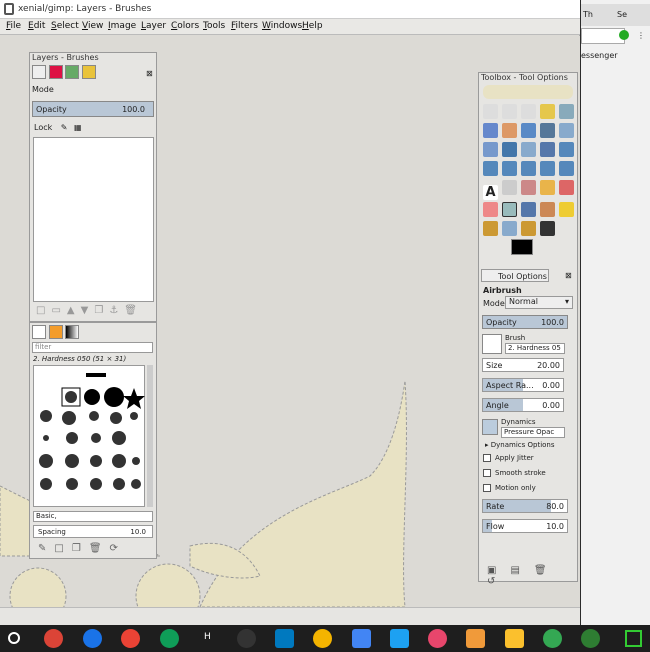 The width and height of the screenshot is (650, 652). Describe the element at coordinates (78, 127) in the screenshot. I see `lock-alpha-icon: ▦` at that location.